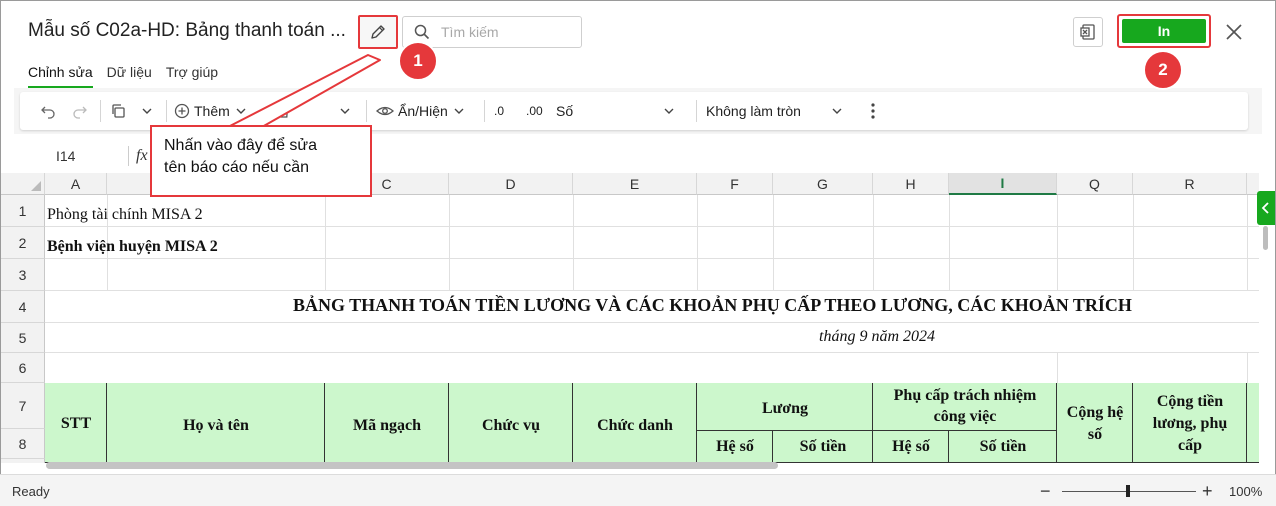  I want to click on rounding-select: Không làm tròn, so click(775, 111).